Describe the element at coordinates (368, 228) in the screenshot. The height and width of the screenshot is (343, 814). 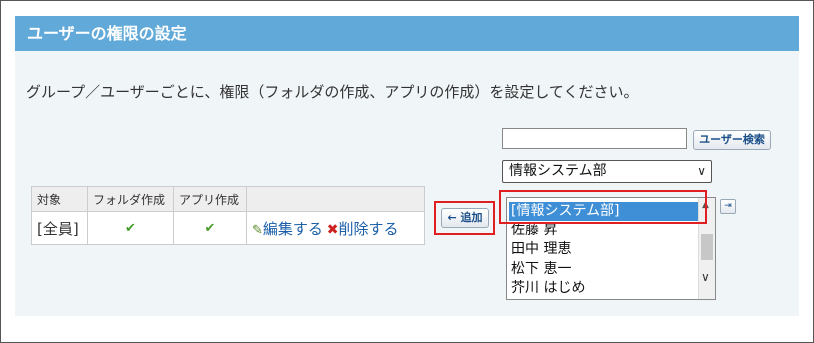
I see `delete-label: 削除する` at that location.